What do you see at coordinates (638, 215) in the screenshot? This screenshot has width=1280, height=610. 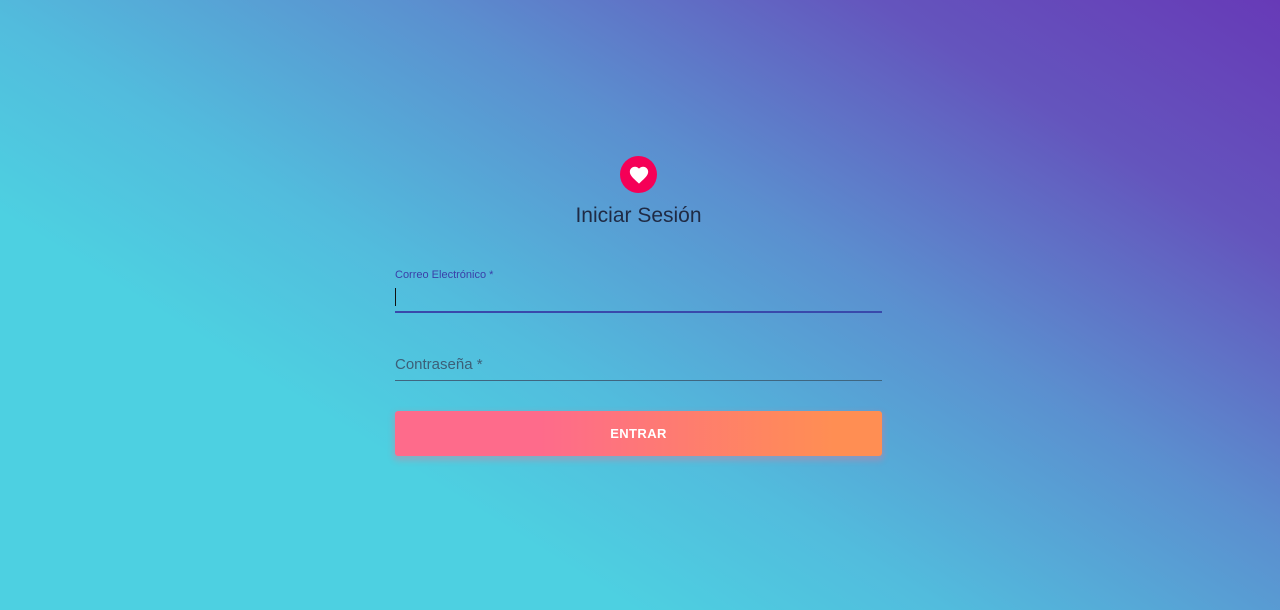 I see `page-title: Iniciar Sesión` at bounding box center [638, 215].